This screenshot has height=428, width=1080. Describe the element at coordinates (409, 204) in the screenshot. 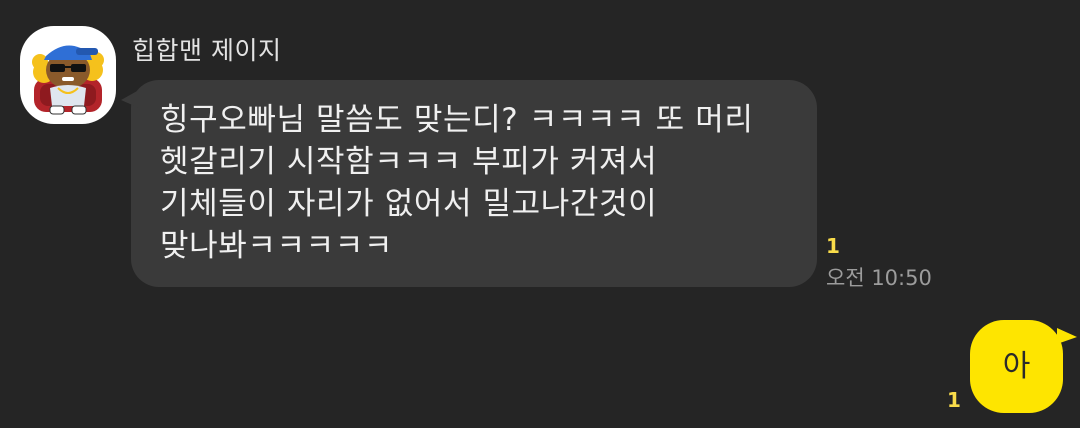

I see `message-line: 기체들이 자리가 없어서 밀고나간것이` at that location.